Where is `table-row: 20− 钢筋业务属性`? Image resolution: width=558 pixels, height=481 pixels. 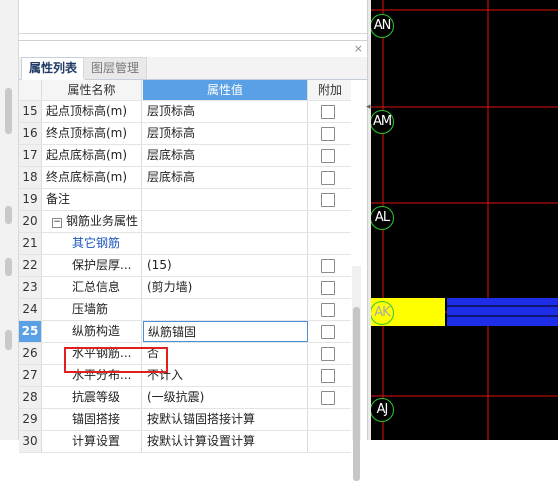
table-row: 20− 钢筋业务属性 is located at coordinates (185, 222).